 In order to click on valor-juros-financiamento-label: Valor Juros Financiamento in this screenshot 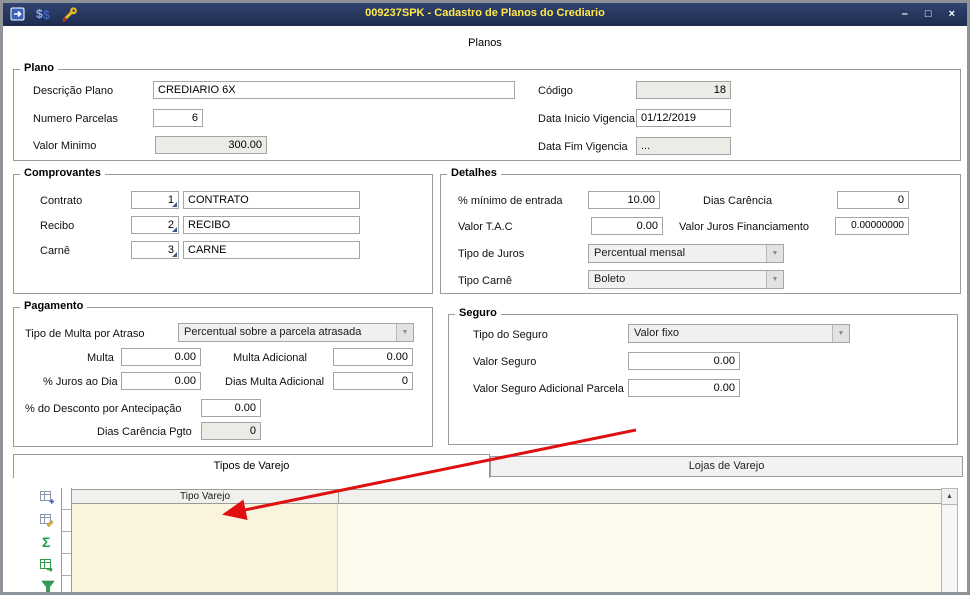, I will do `click(744, 227)`.